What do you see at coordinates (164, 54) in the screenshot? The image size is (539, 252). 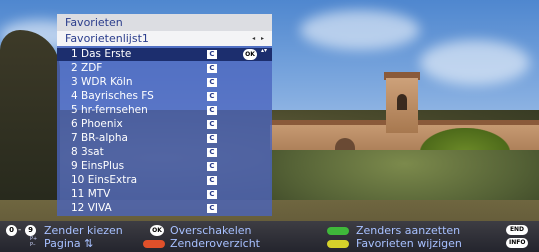 I see `channel-row: 1 Das Erste C OK ▴▾` at bounding box center [164, 54].